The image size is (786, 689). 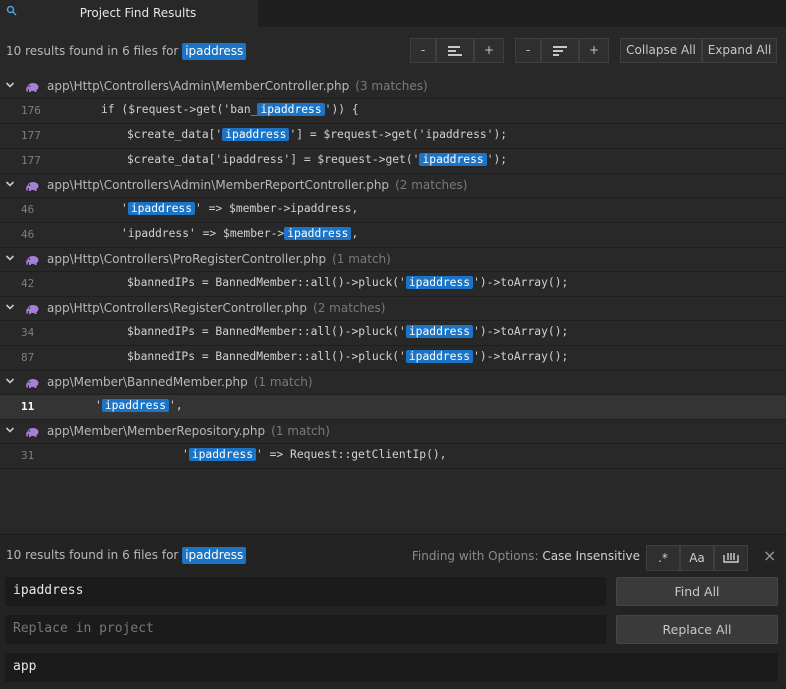 What do you see at coordinates (739, 50) in the screenshot?
I see `expand-all-button: Expand All` at bounding box center [739, 50].